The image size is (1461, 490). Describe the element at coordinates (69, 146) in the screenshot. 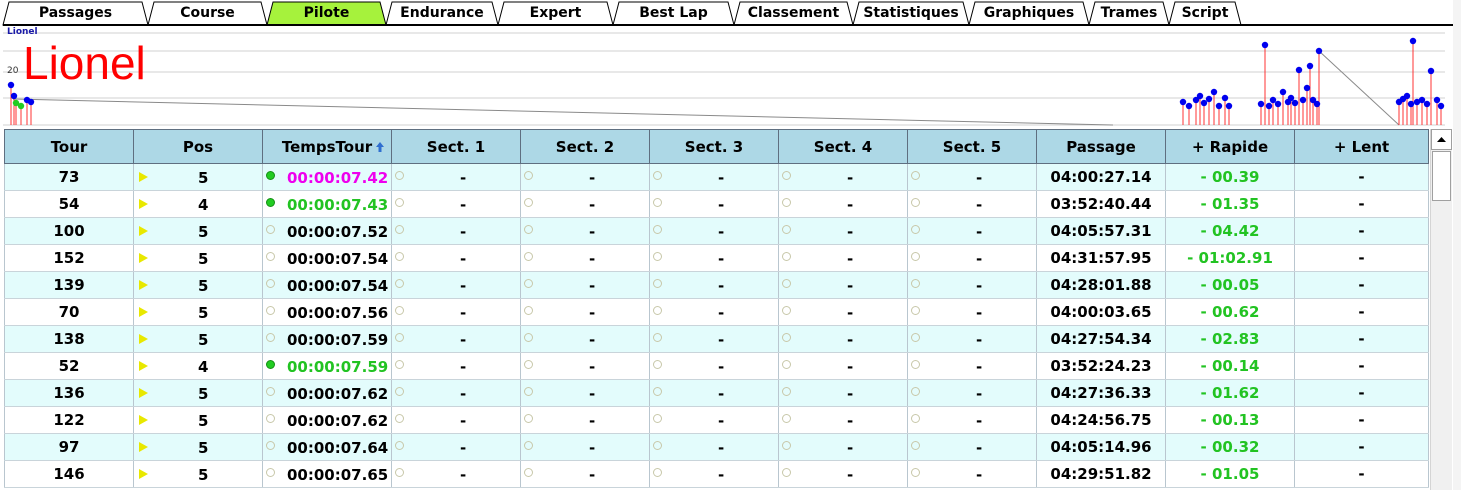

I see `column-header-tour: Tour` at that location.